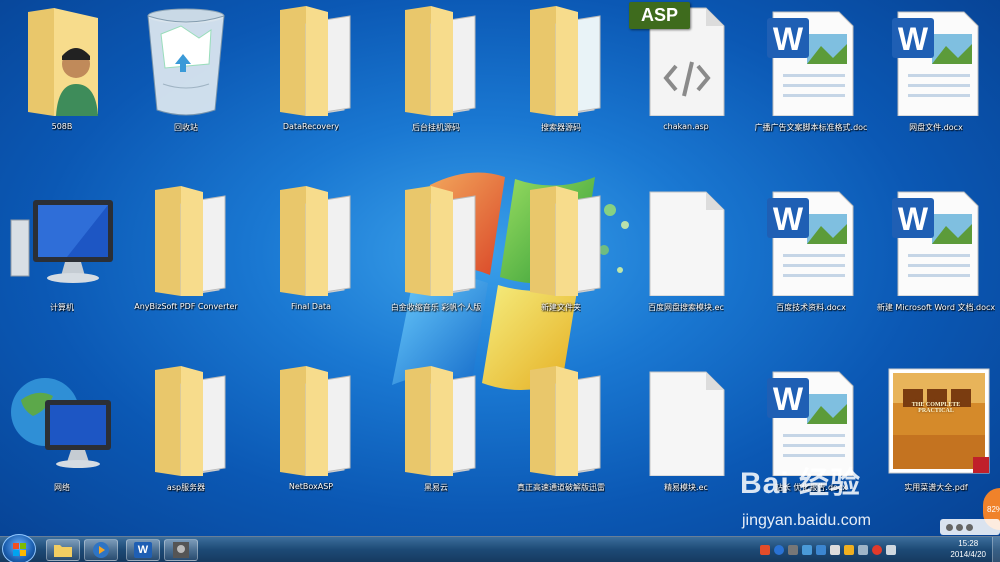  I want to click on taskbar-clock: 15:28 2014/4/20, so click(968, 549).